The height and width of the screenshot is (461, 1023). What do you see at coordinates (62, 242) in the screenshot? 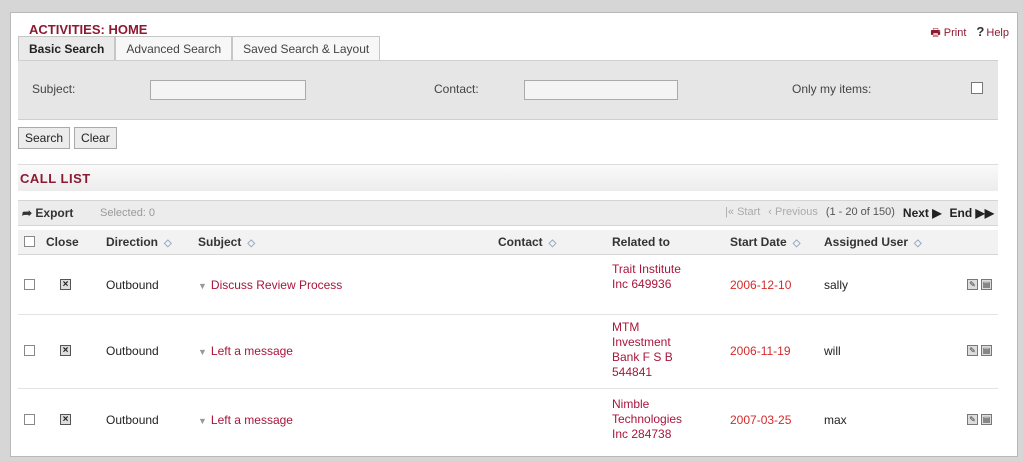
I see `column-close: Close` at bounding box center [62, 242].